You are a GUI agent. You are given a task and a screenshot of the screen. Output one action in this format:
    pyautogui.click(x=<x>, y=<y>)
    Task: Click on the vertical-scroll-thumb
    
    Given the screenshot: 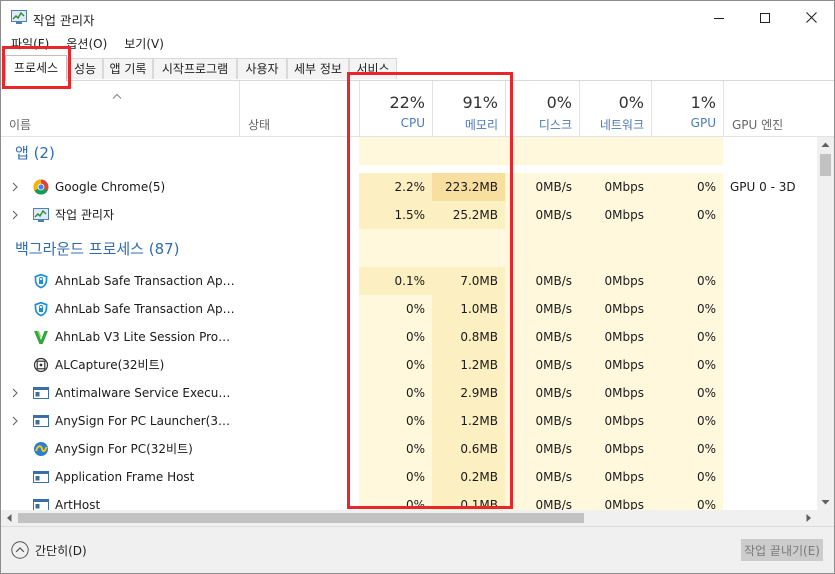 What is the action you would take?
    pyautogui.click(x=825, y=165)
    